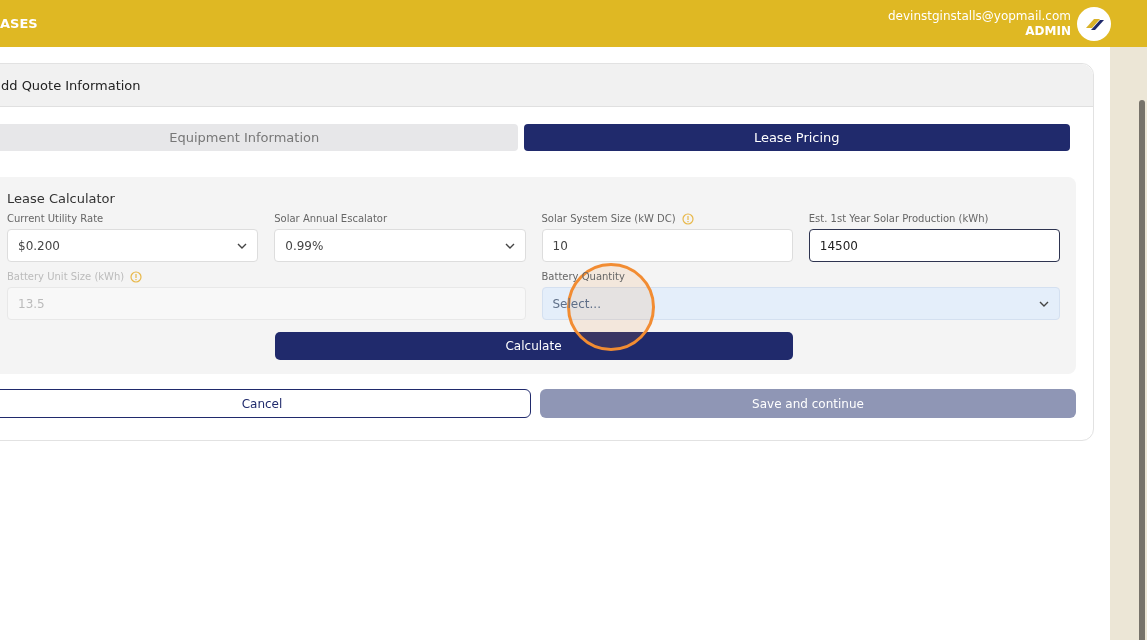 The image size is (1147, 640). I want to click on field-label: Current Utility Rate, so click(55, 218).